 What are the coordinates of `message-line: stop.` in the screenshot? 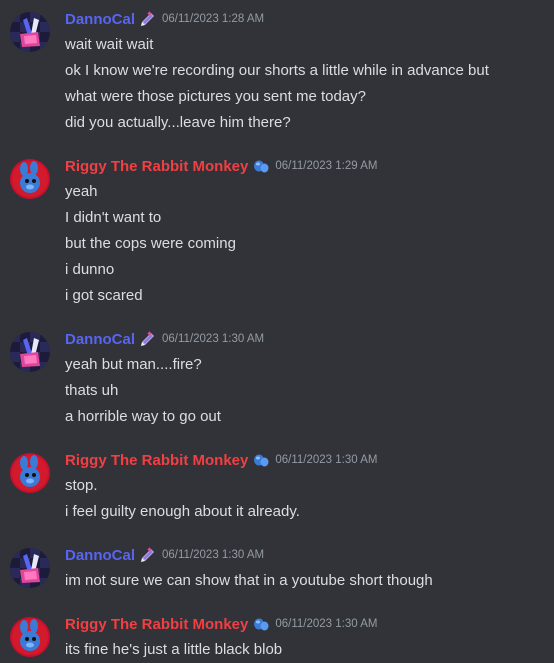 It's located at (81, 485).